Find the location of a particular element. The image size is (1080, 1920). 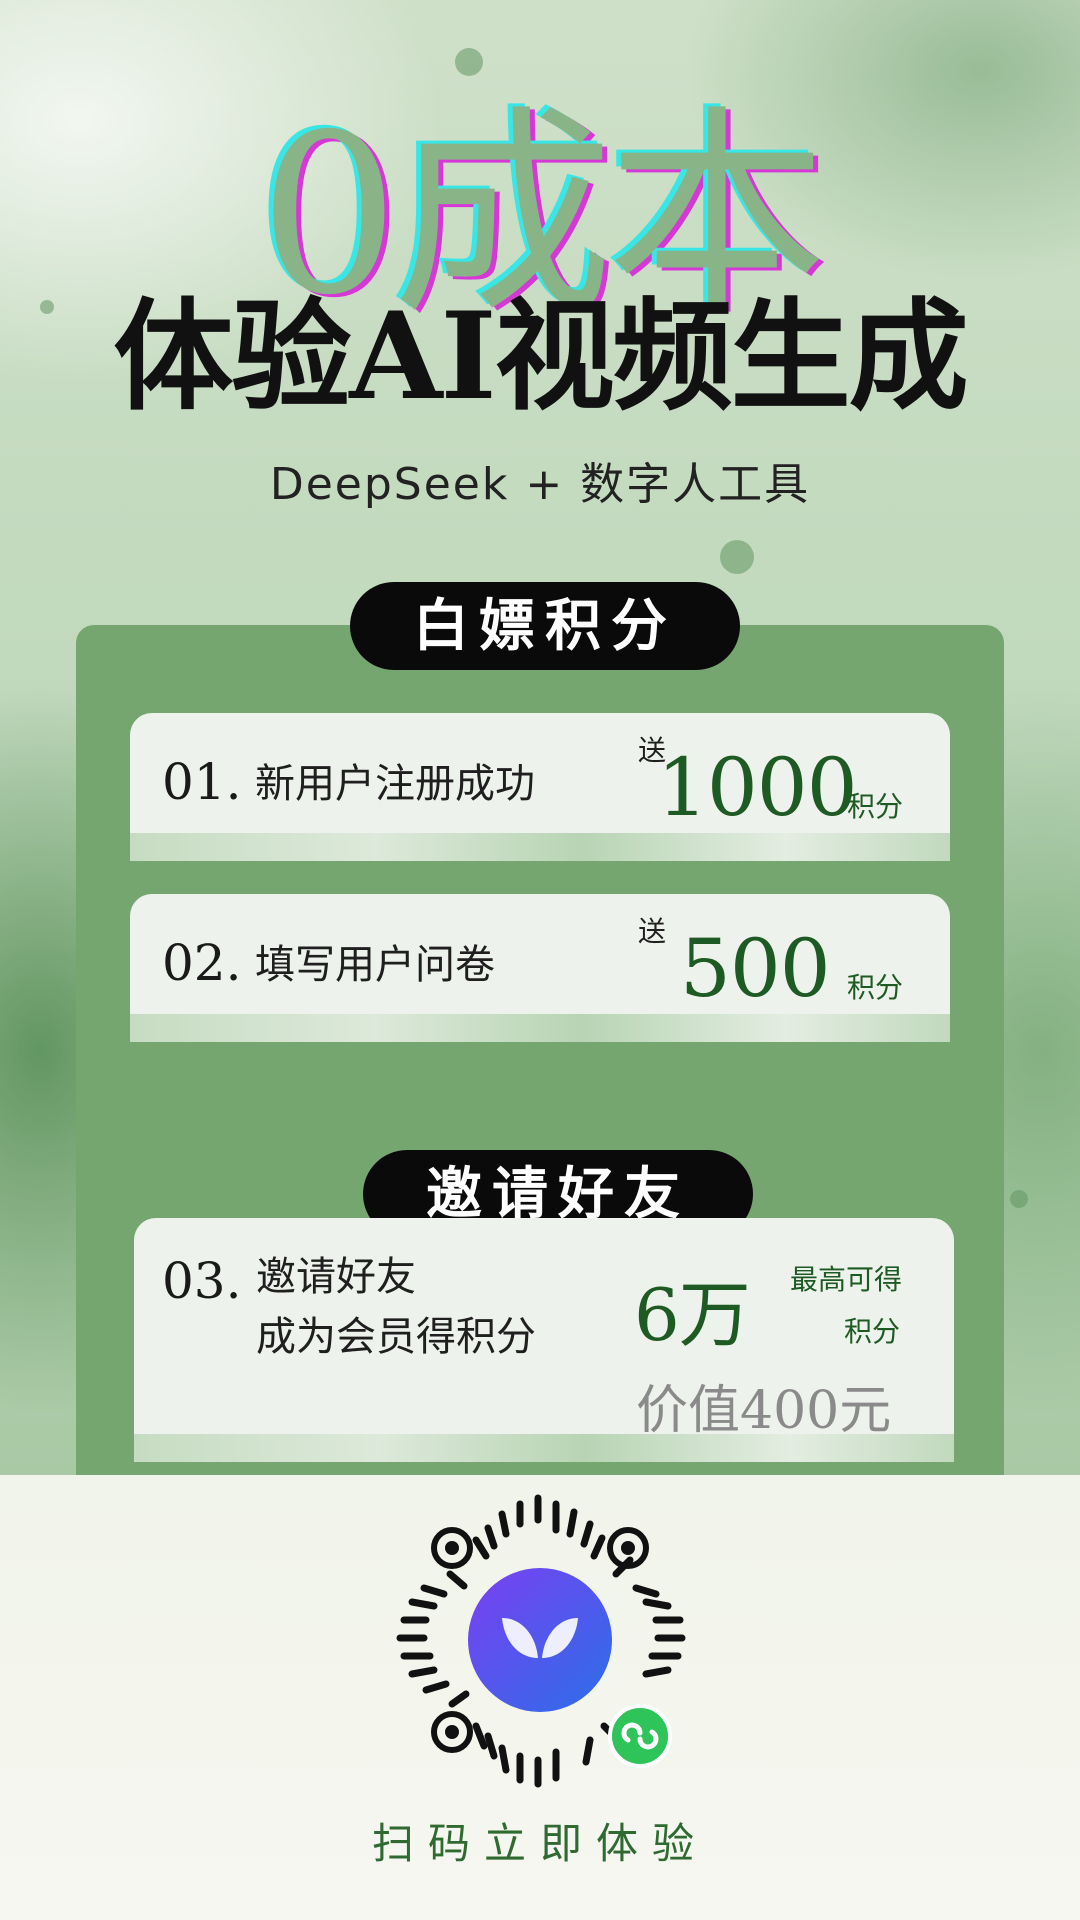

item-description: 新用户注册成功 is located at coordinates (395, 784).